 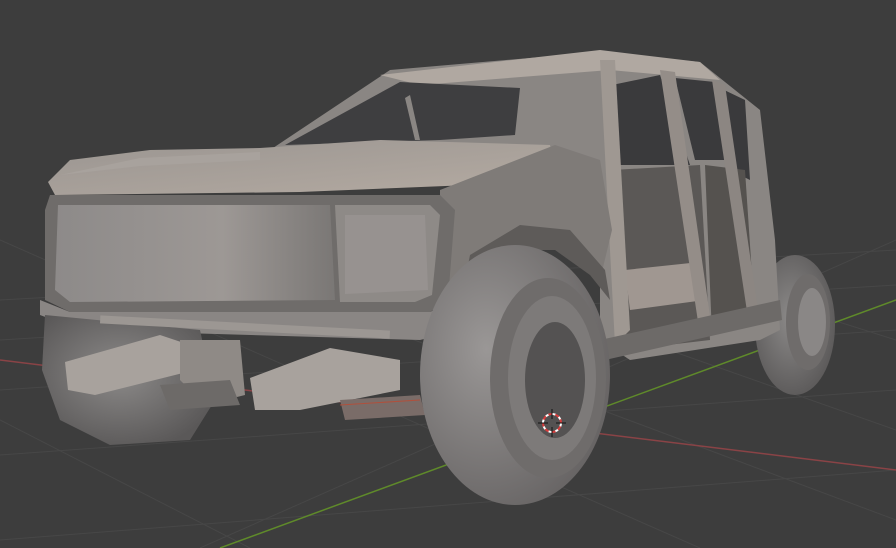 I want to click on right-front-wheel, so click(x=515, y=375).